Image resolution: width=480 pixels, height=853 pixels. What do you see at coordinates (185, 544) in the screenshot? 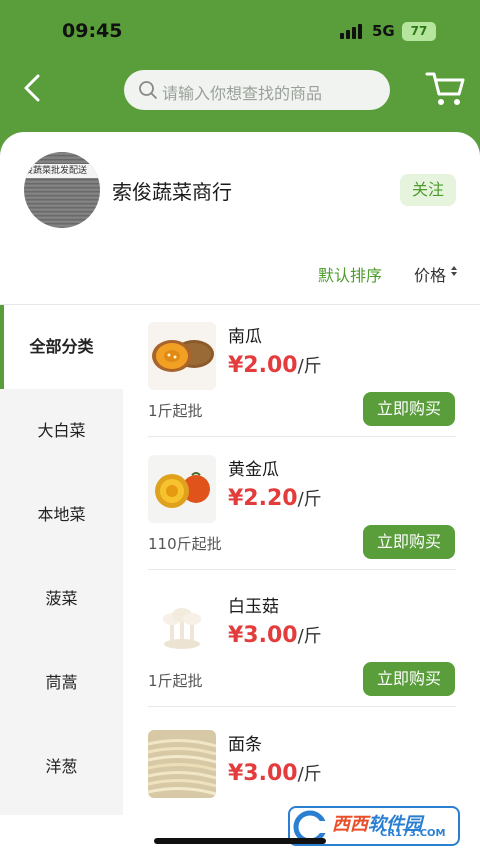
I see `min-order-quantity: 110斤起批` at bounding box center [185, 544].